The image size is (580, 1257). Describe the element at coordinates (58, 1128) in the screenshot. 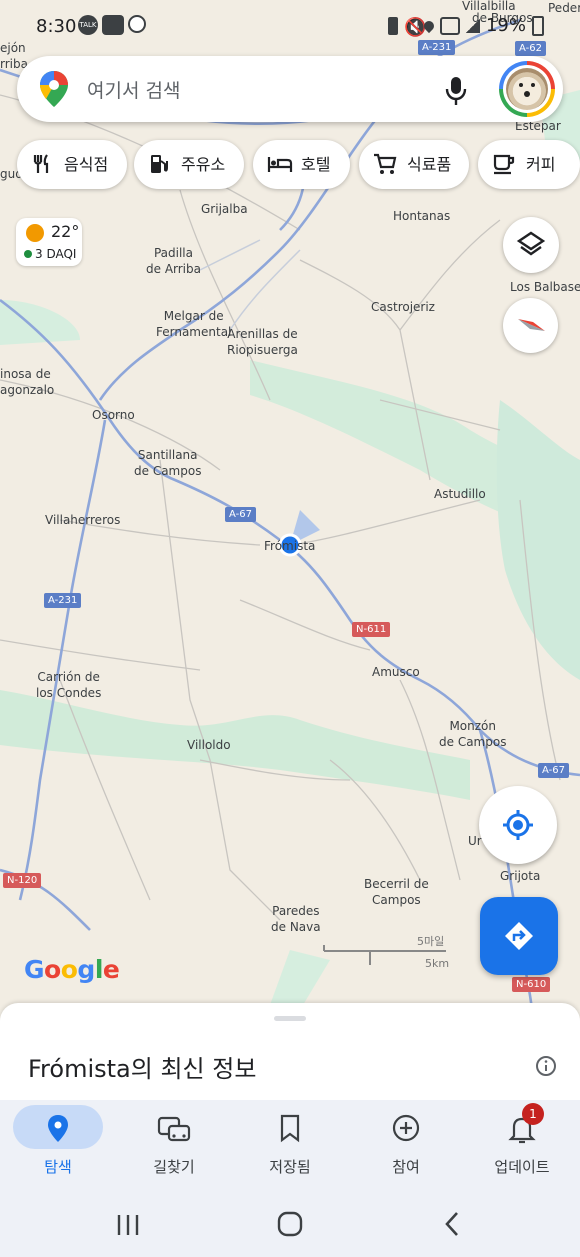

I see `location-pin-icon` at that location.